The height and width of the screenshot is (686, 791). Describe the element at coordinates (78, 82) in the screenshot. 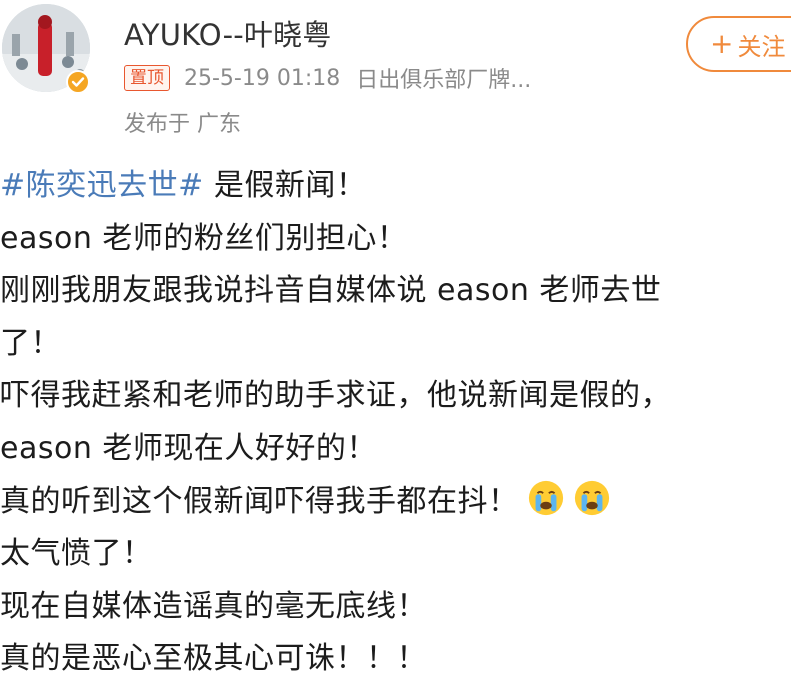

I see `verified-badge-icon` at that location.